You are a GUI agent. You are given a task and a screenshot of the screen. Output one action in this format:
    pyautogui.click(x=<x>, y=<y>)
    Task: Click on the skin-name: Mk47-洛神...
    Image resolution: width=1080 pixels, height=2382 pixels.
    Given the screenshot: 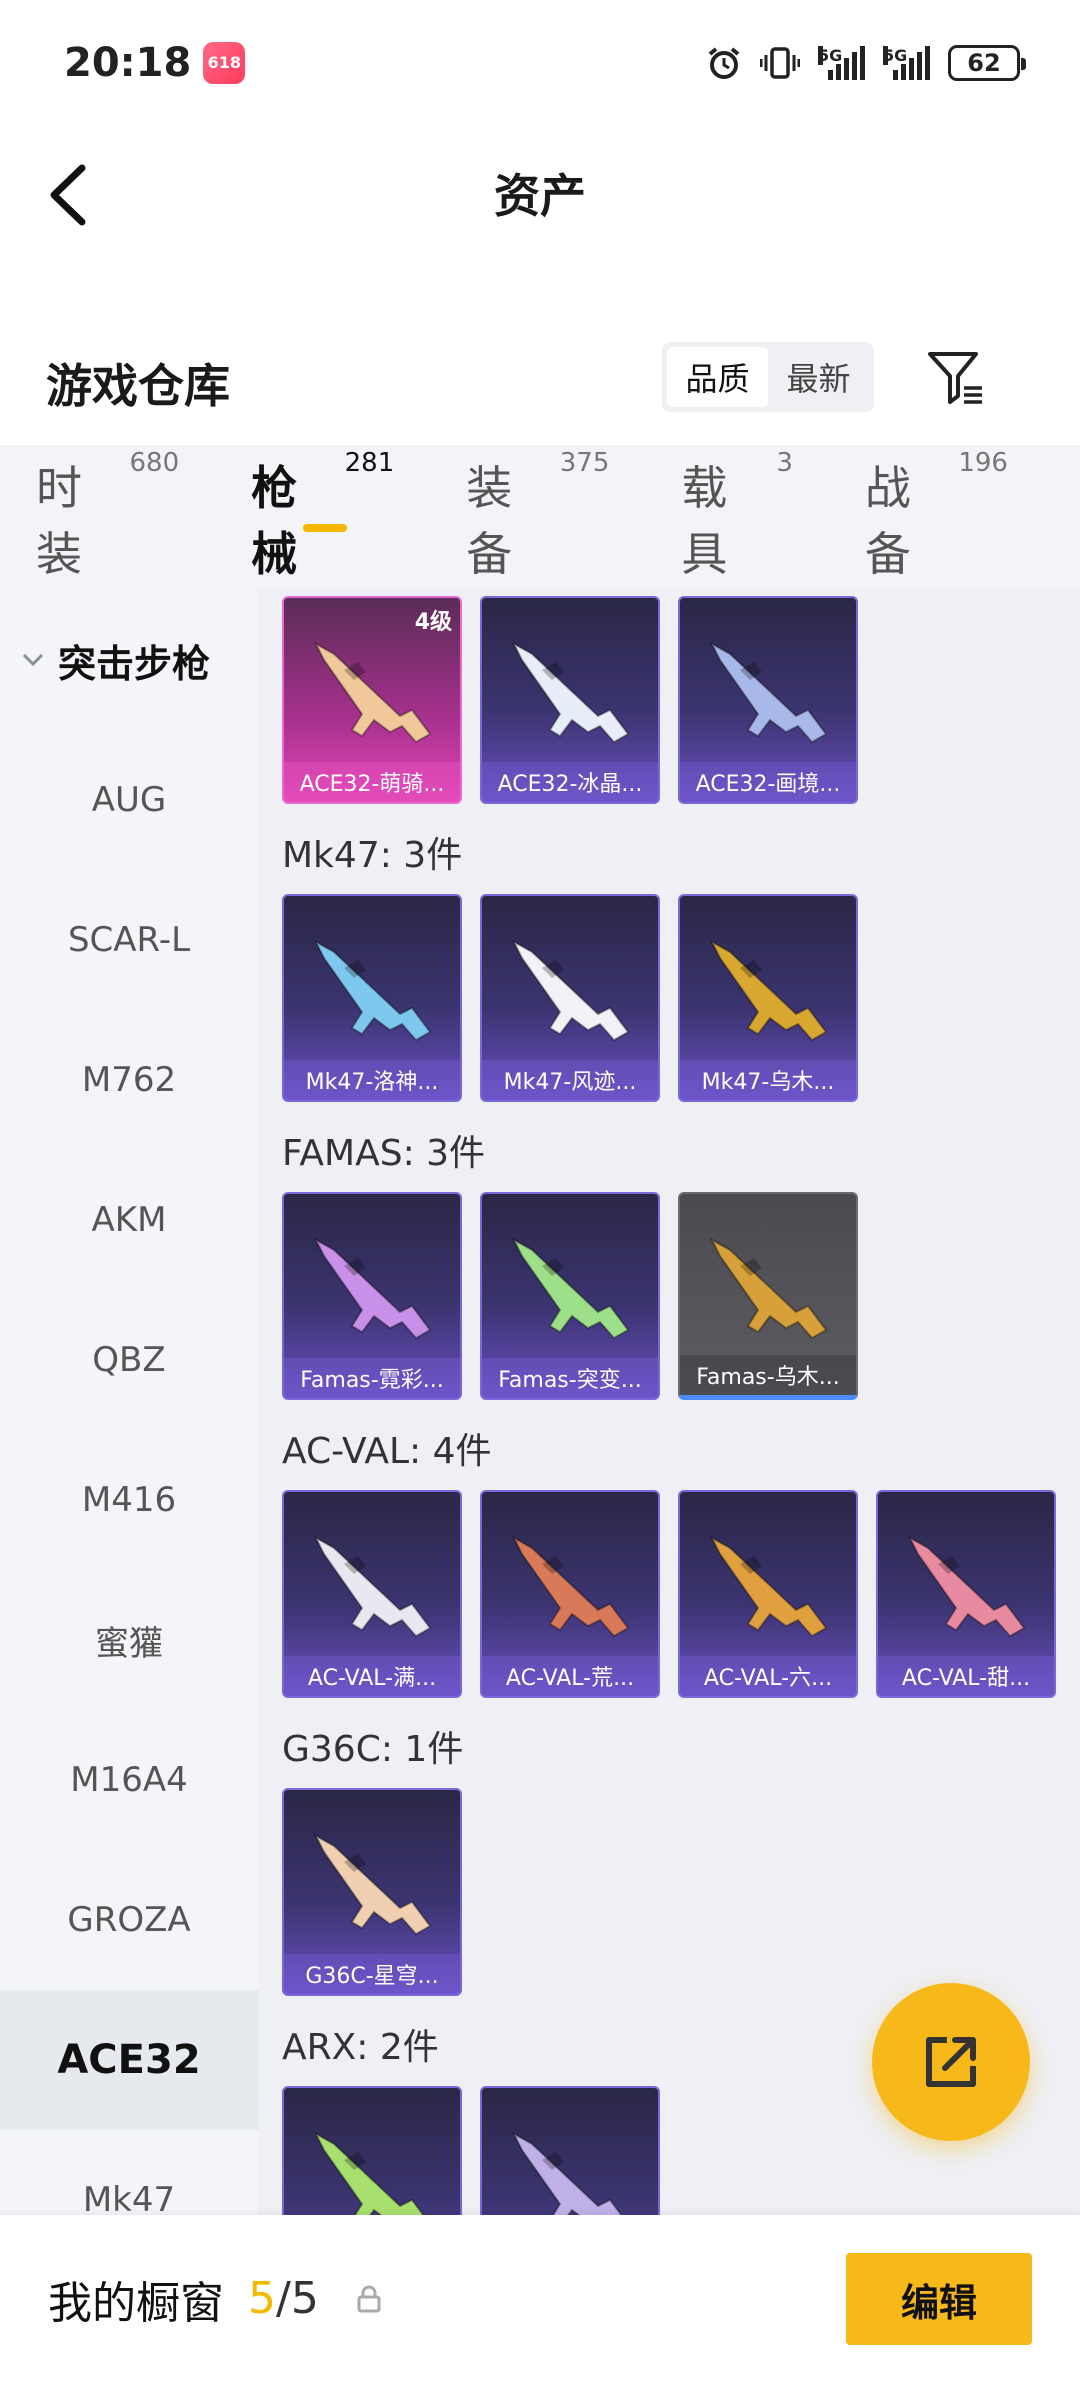 What is the action you would take?
    pyautogui.click(x=372, y=1080)
    